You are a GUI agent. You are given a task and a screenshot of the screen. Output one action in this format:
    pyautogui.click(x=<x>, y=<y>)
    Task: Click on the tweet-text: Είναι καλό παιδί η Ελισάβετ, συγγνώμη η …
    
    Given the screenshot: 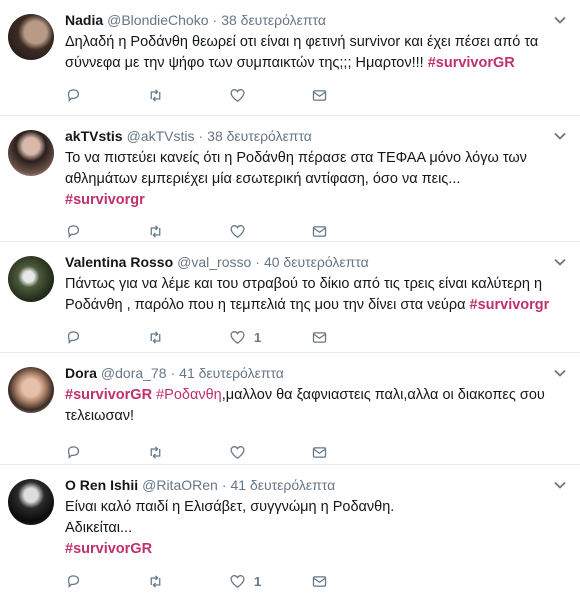 What is the action you would take?
    pyautogui.click(x=315, y=528)
    